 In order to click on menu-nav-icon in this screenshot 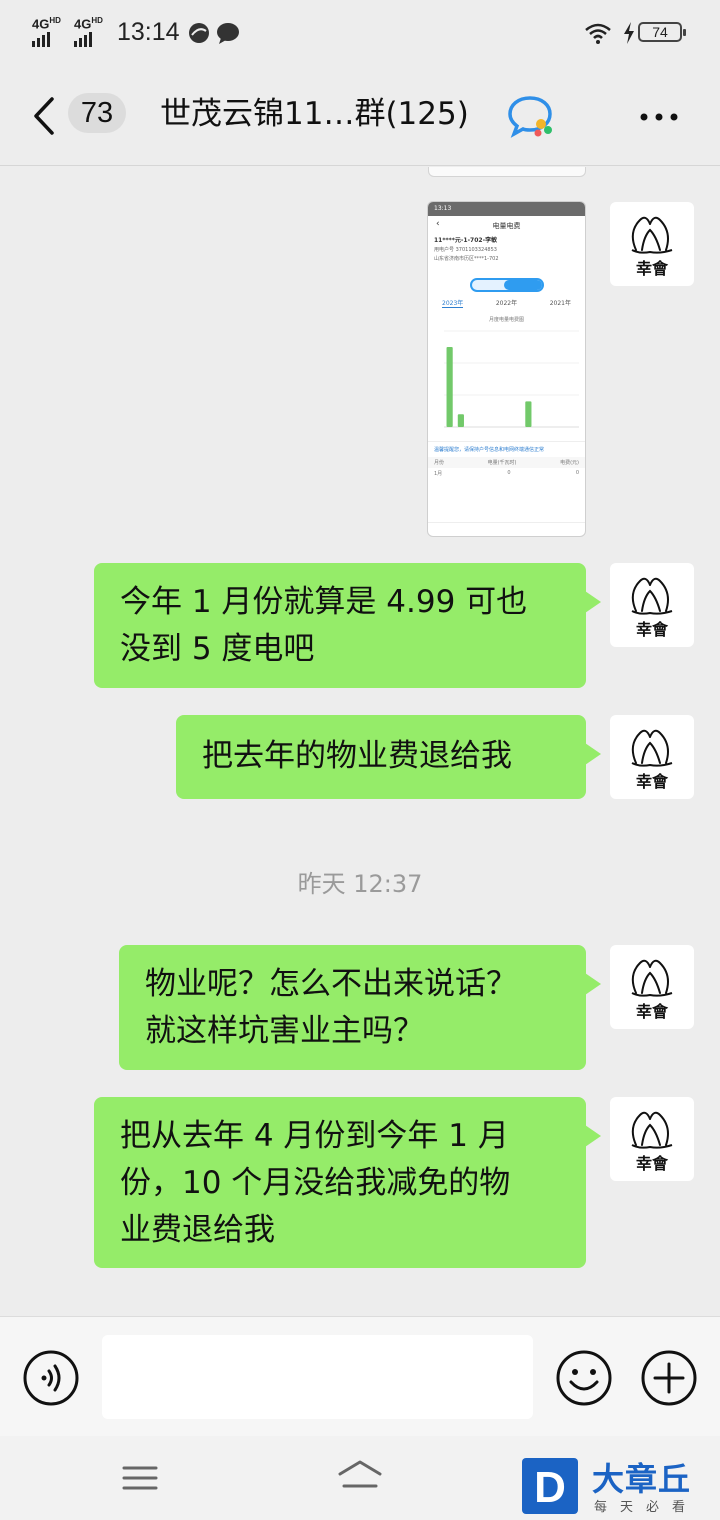, I will do `click(140, 1478)`.